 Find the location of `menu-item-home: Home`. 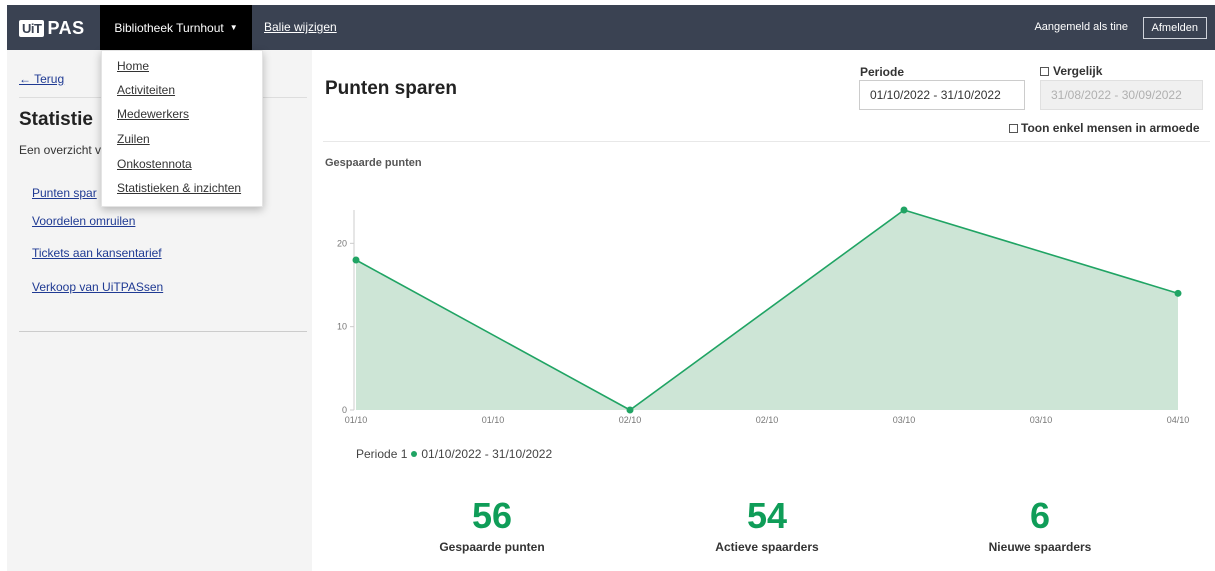

menu-item-home: Home is located at coordinates (133, 66).